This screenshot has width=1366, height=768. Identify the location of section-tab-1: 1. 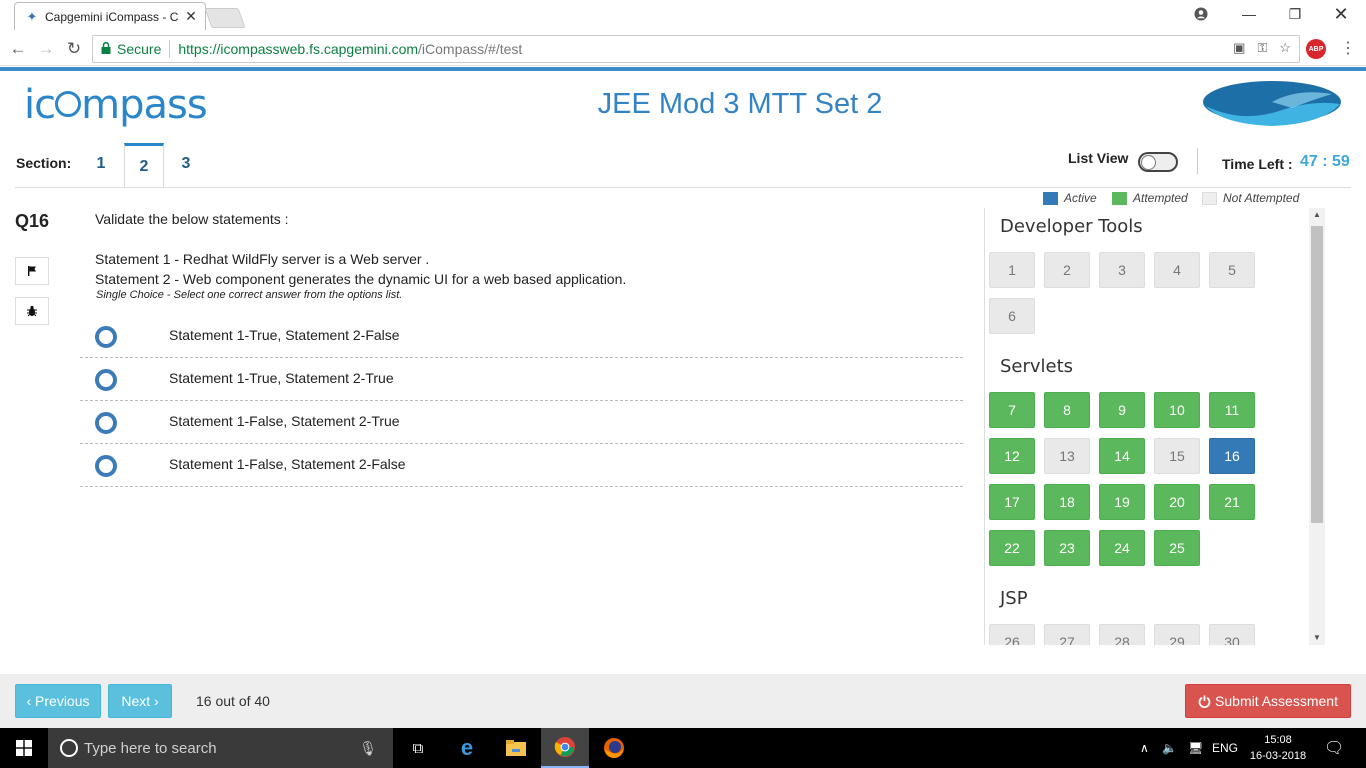
(101, 165).